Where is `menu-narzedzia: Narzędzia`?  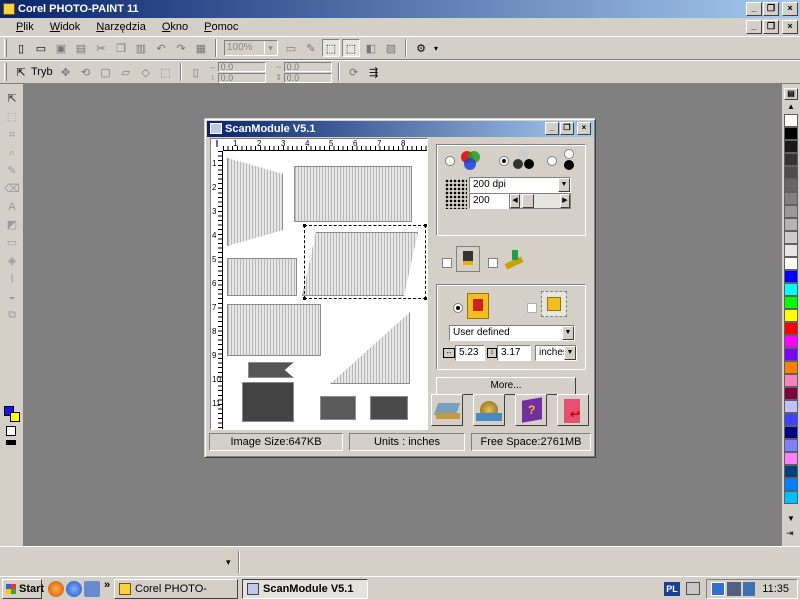
menu-narzedzia: Narzędzia is located at coordinates (121, 27).